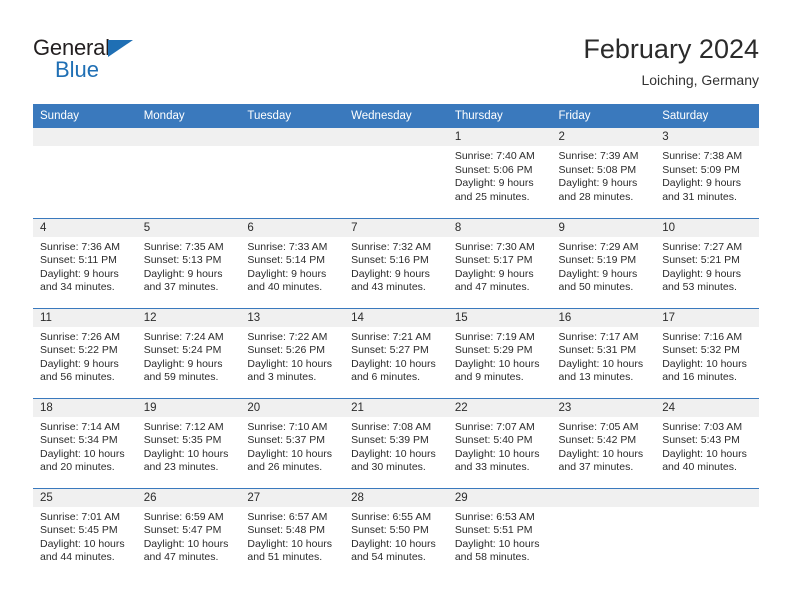 This screenshot has width=792, height=612. What do you see at coordinates (77, 69) in the screenshot?
I see `logo-text-blue: Blue` at bounding box center [77, 69].